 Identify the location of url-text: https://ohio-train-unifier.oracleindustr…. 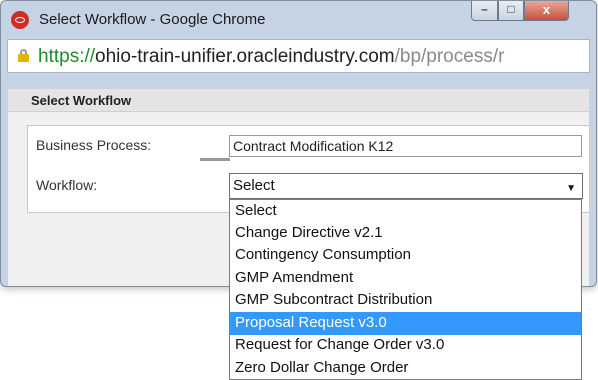
(312, 57).